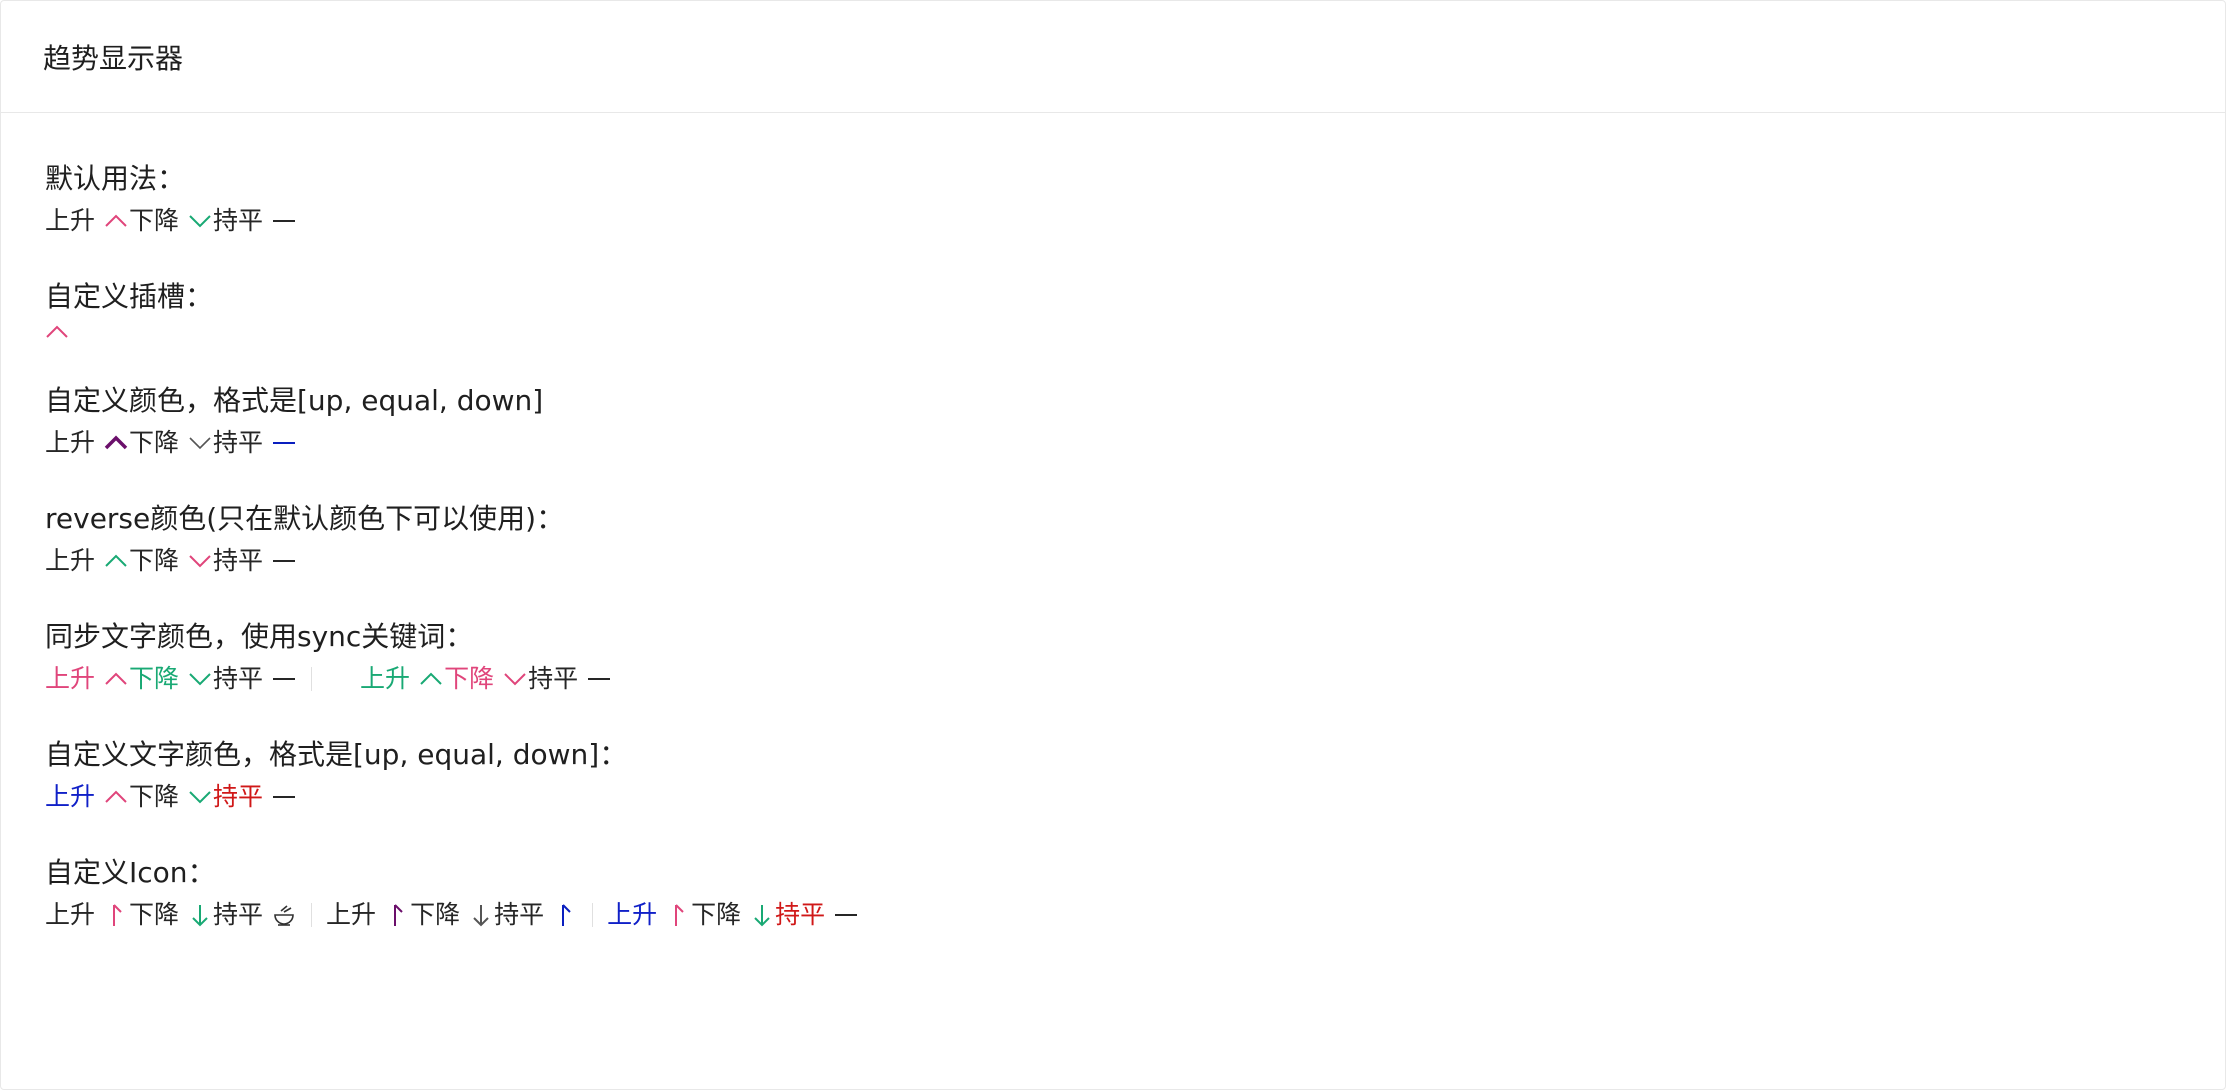  What do you see at coordinates (259, 636) in the screenshot?
I see `section-title: 同步文字颜色，使用sync关键词：` at bounding box center [259, 636].